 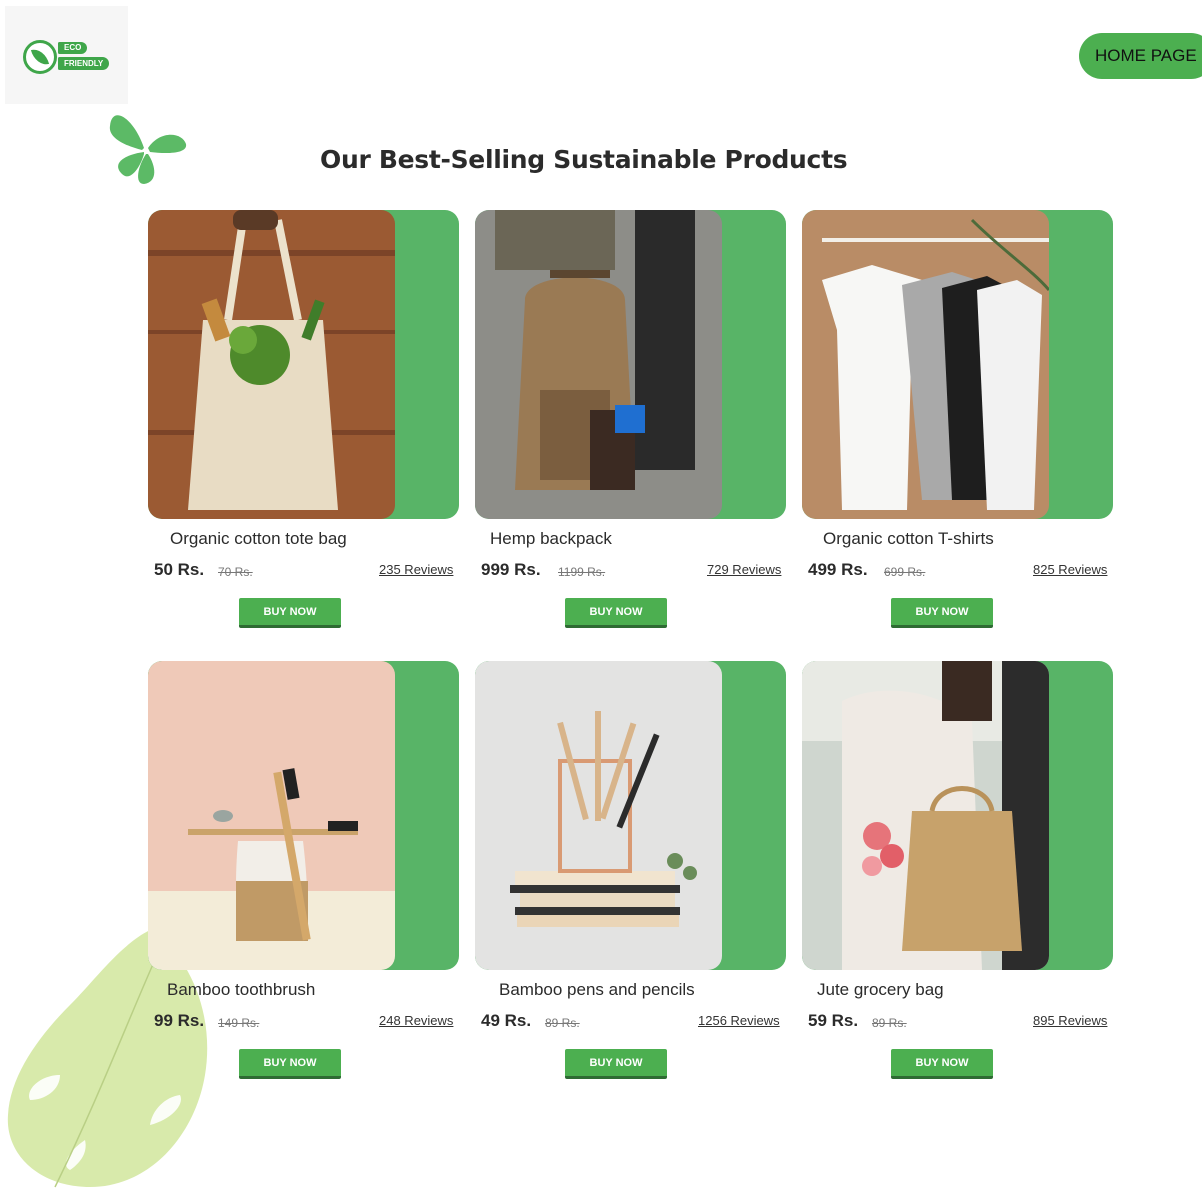 I want to click on product-price: 50 Rs., so click(x=179, y=569).